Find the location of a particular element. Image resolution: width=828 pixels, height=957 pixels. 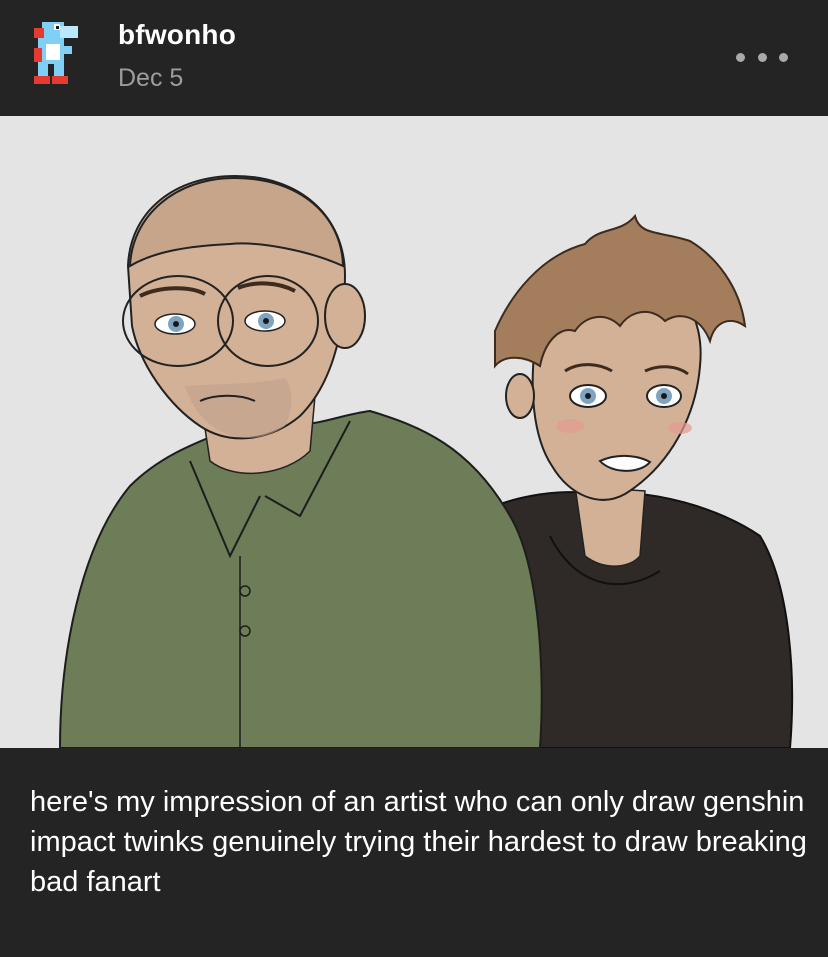

username: bfwonho is located at coordinates (177, 35).